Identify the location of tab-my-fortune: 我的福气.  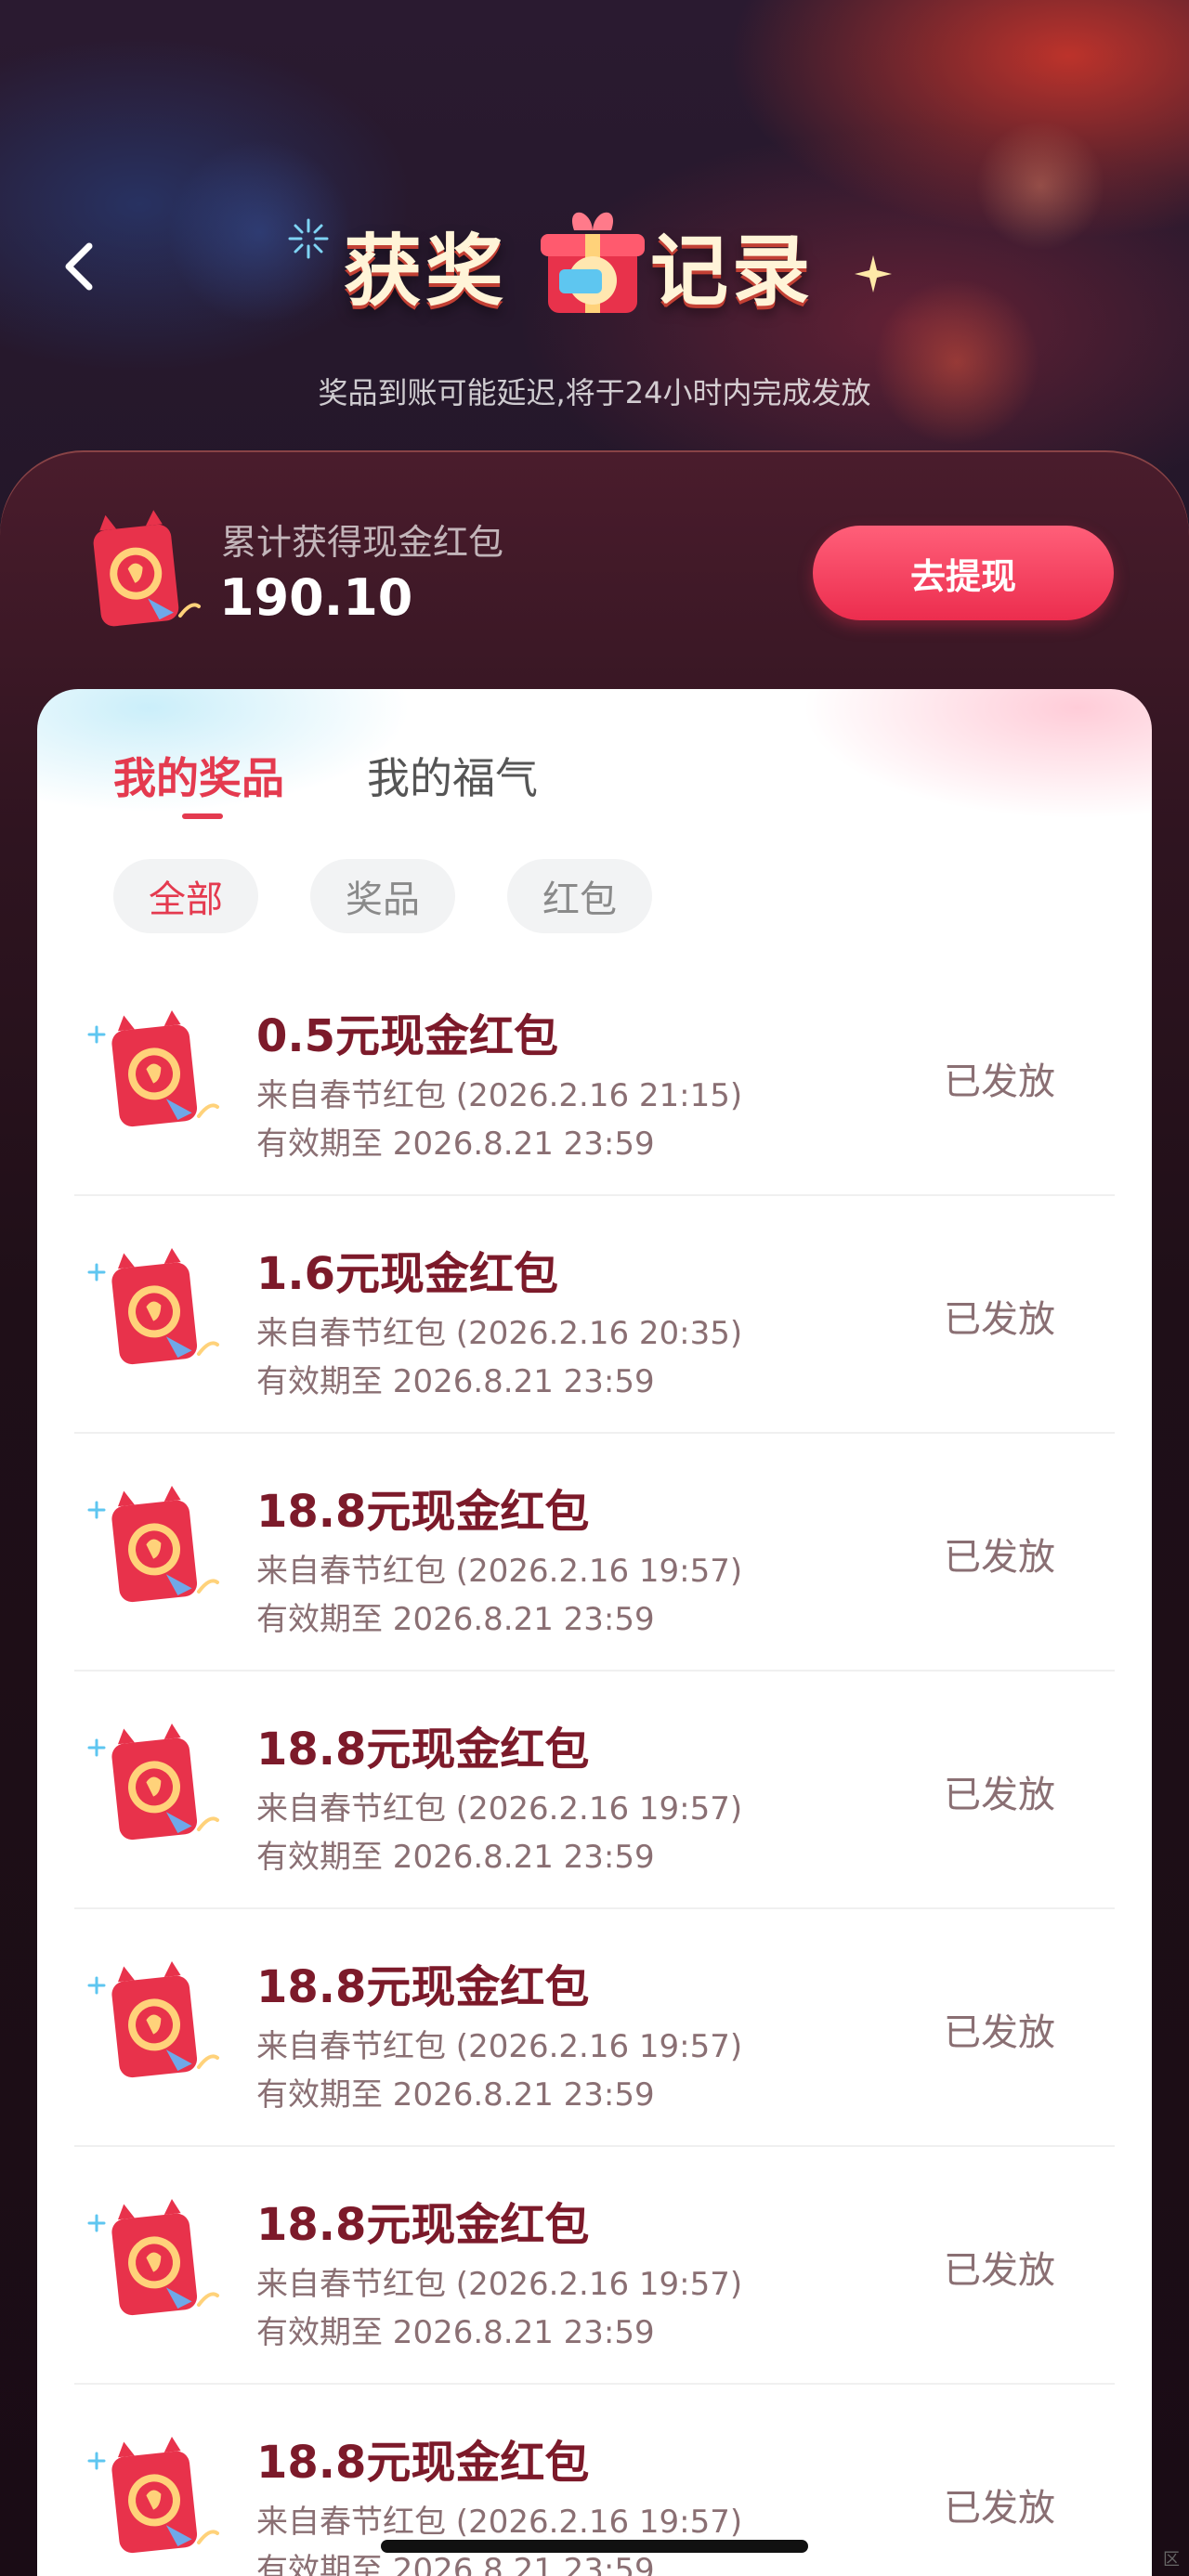
(452, 775).